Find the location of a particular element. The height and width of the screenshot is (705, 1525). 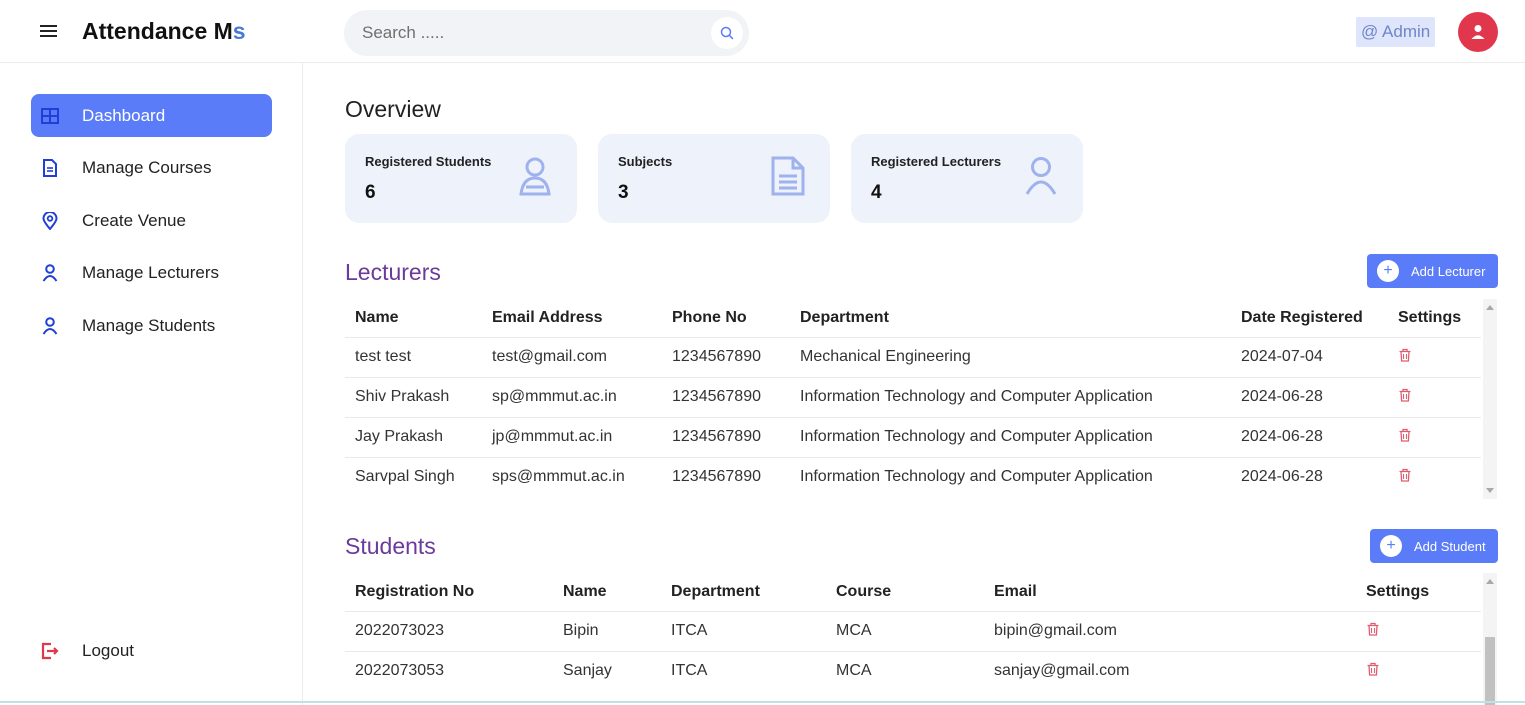

cell-email: sanjay@gmail.com is located at coordinates (1170, 670).